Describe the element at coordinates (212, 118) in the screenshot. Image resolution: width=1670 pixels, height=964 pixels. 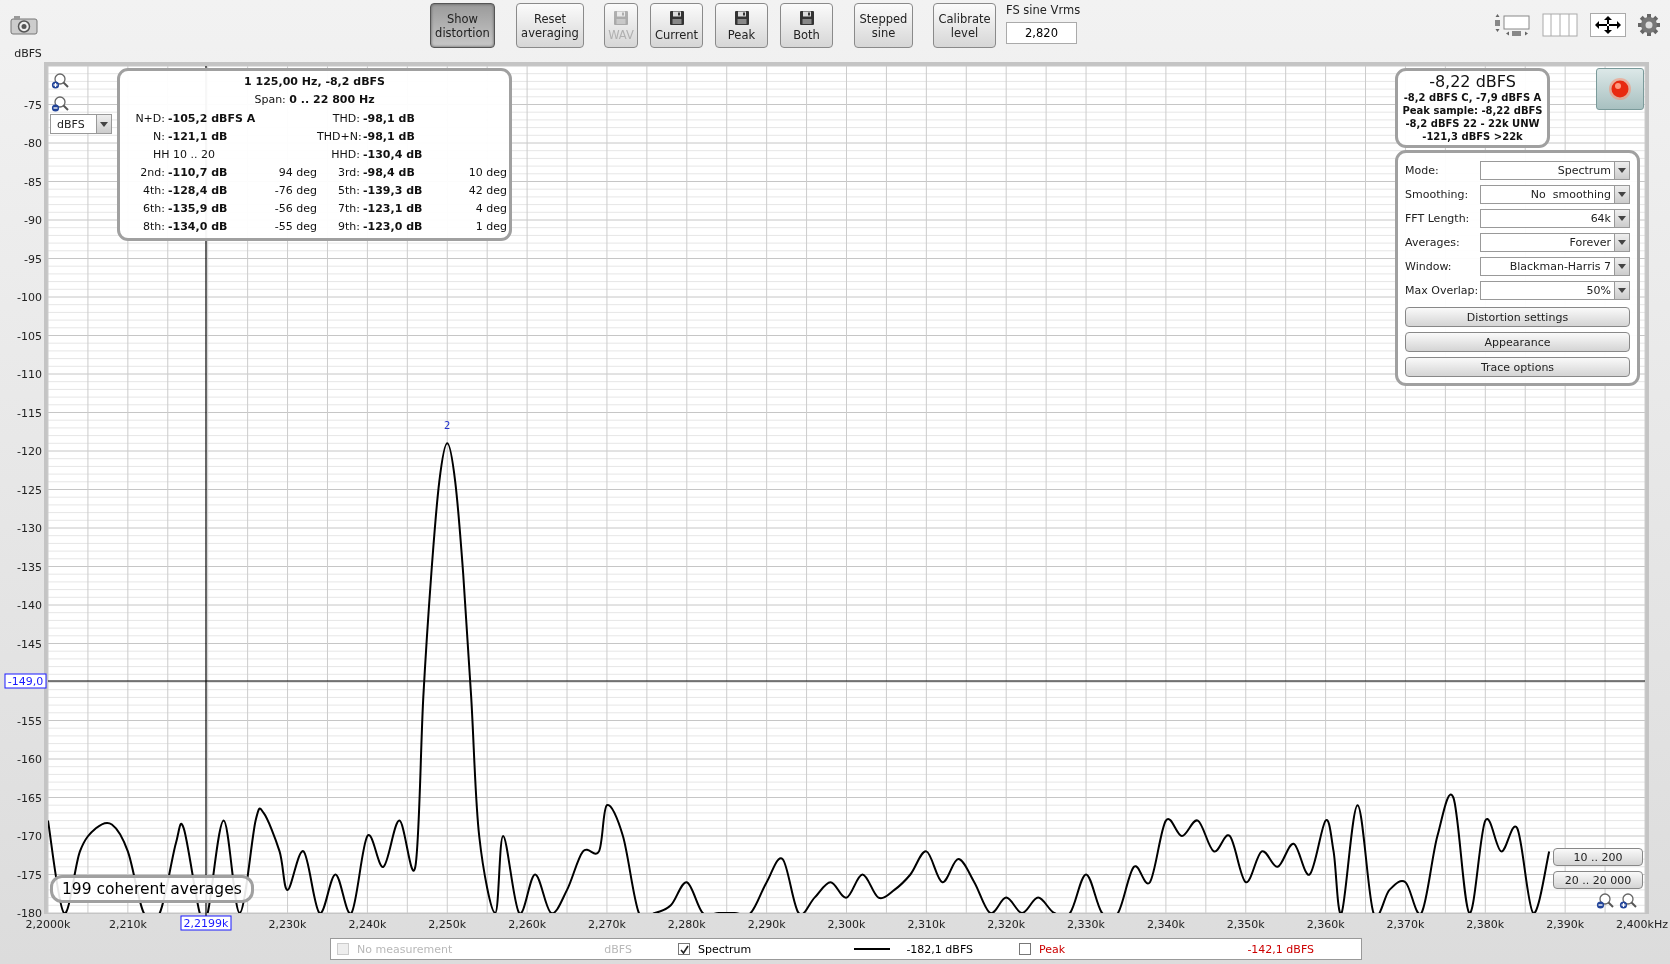
I see `measure-value: -105,2 dBFS A` at that location.